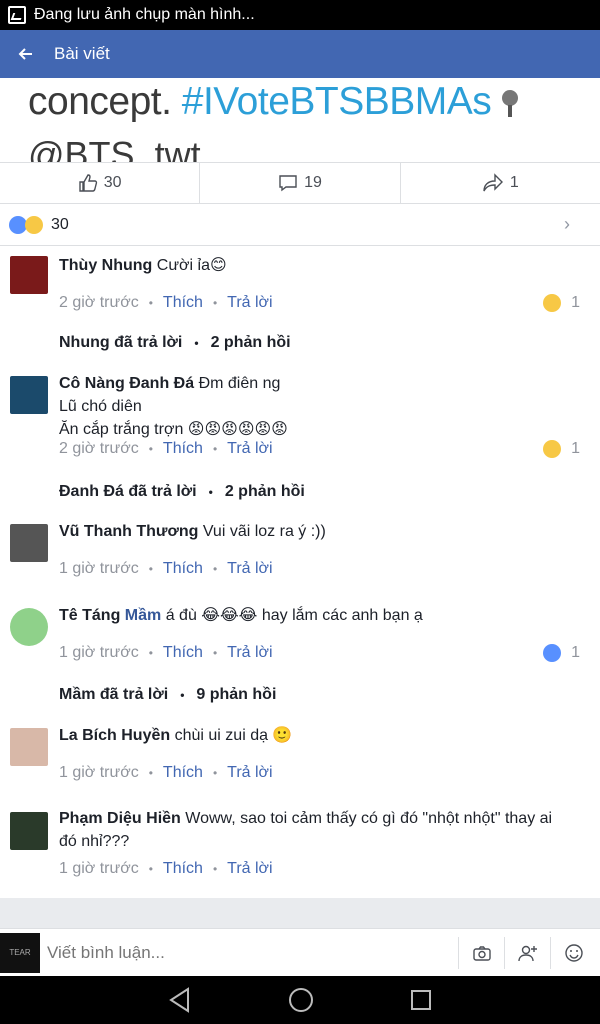 Image resolution: width=600 pixels, height=1024 pixels. Describe the element at coordinates (573, 953) in the screenshot. I see `emoji-icon` at that location.